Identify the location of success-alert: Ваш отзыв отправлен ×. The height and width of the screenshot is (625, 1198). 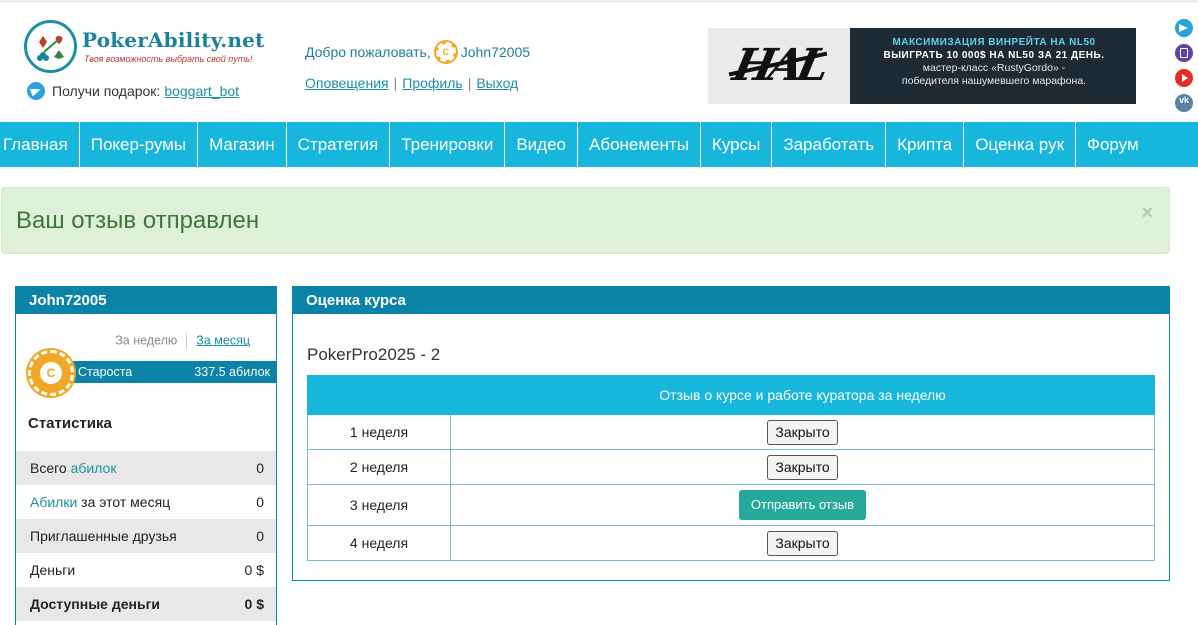
(585, 220).